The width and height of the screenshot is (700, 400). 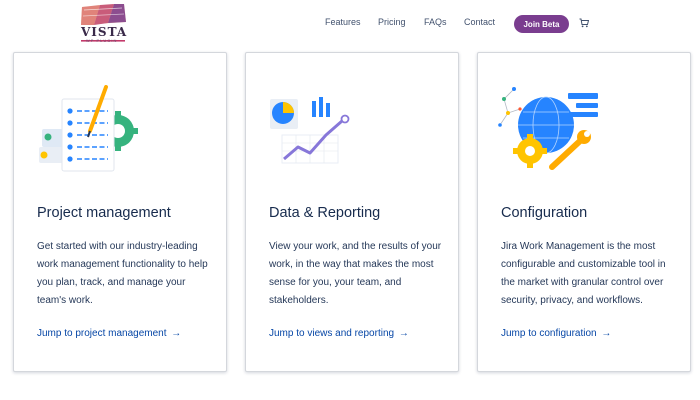 What do you see at coordinates (102, 333) in the screenshot?
I see `link-label: Jump to project management` at bounding box center [102, 333].